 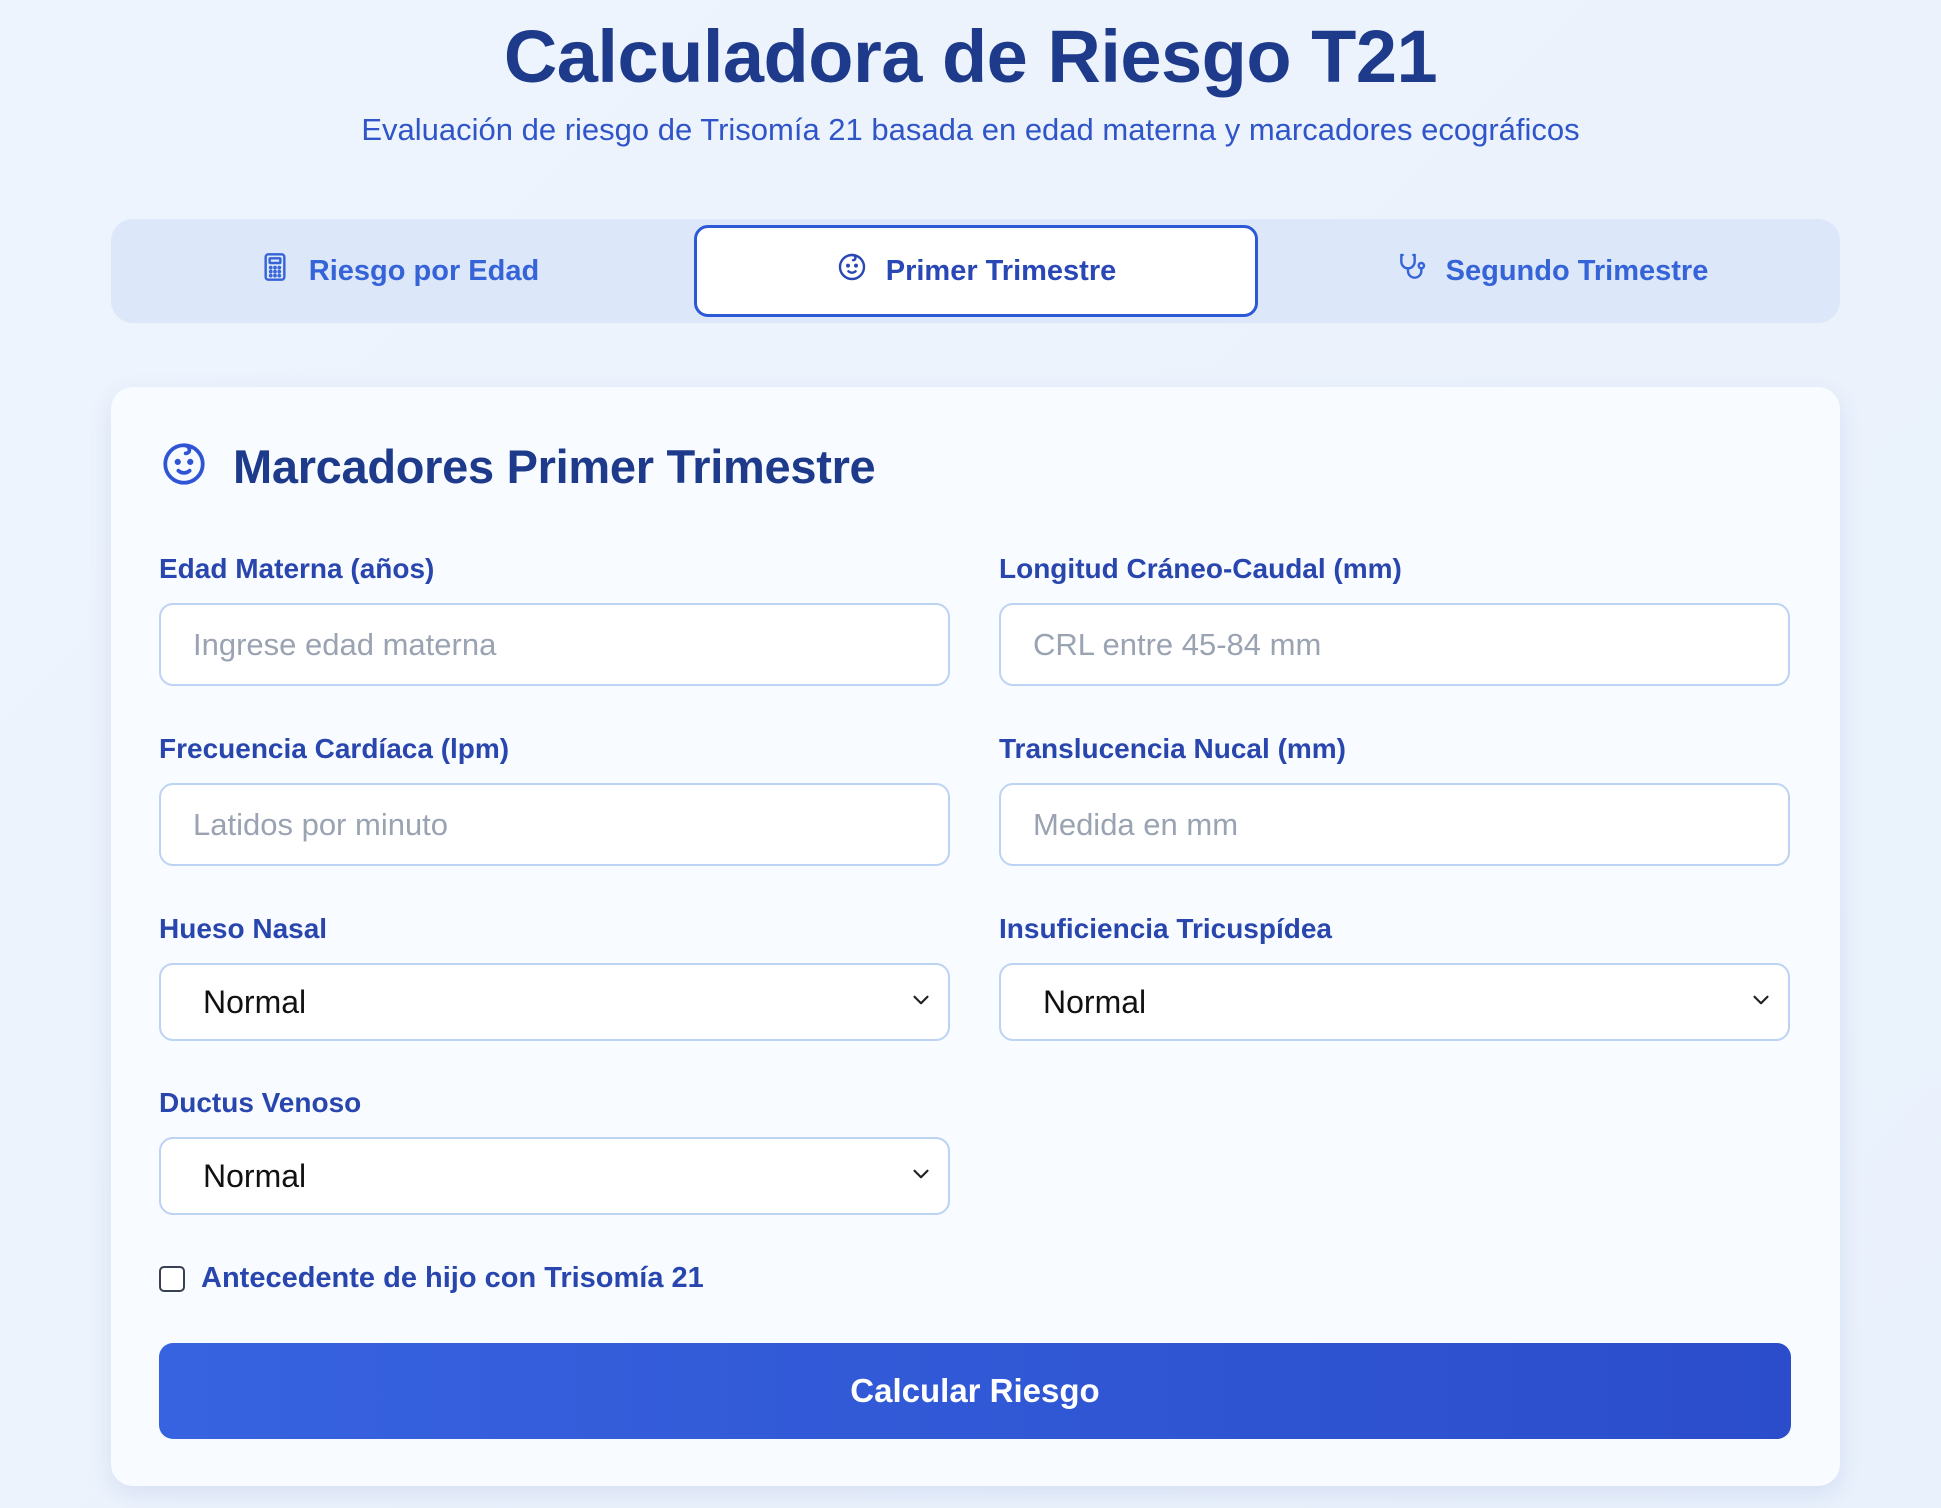 I want to click on nuchal-label: Translucencia Nucal (mm), so click(x=1173, y=748).